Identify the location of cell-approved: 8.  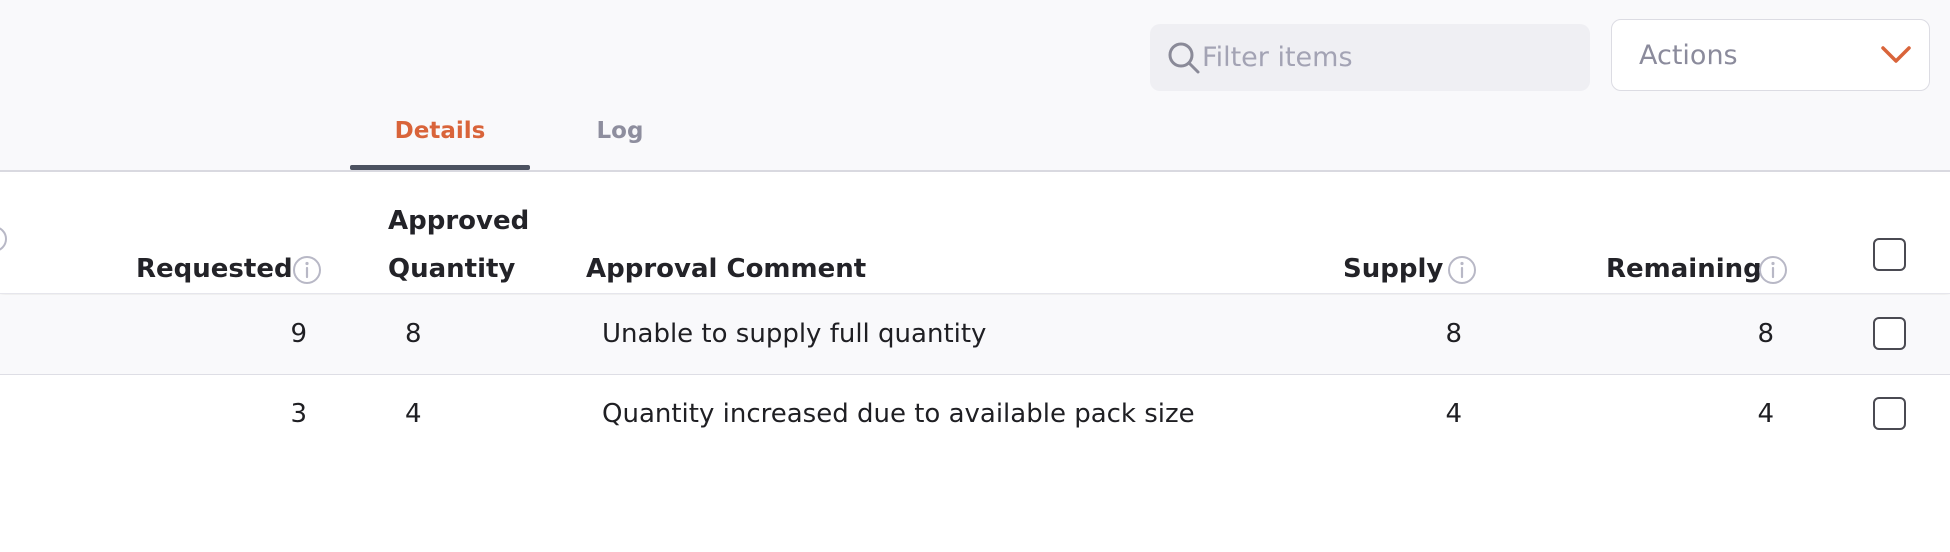
(413, 334).